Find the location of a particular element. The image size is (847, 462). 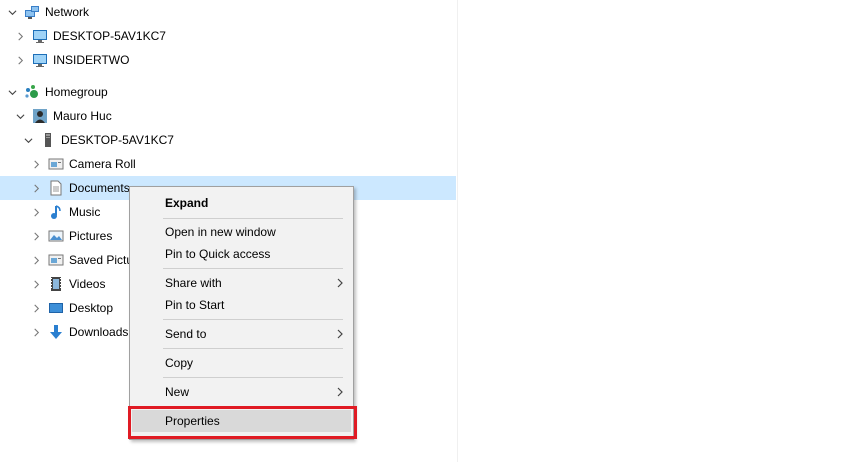

tree-item-label: Downloads is located at coordinates (99, 332).